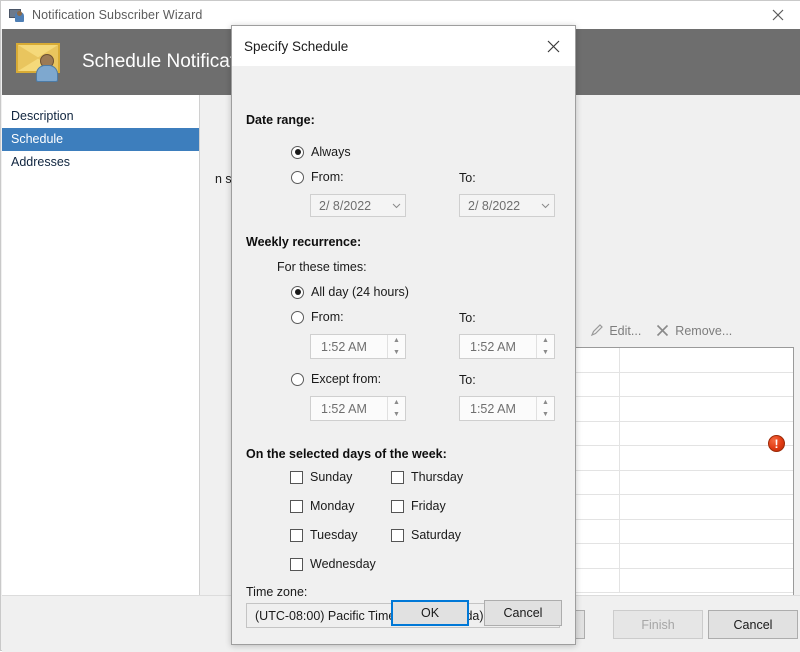  I want to click on window-close-icon, so click(777, 15).